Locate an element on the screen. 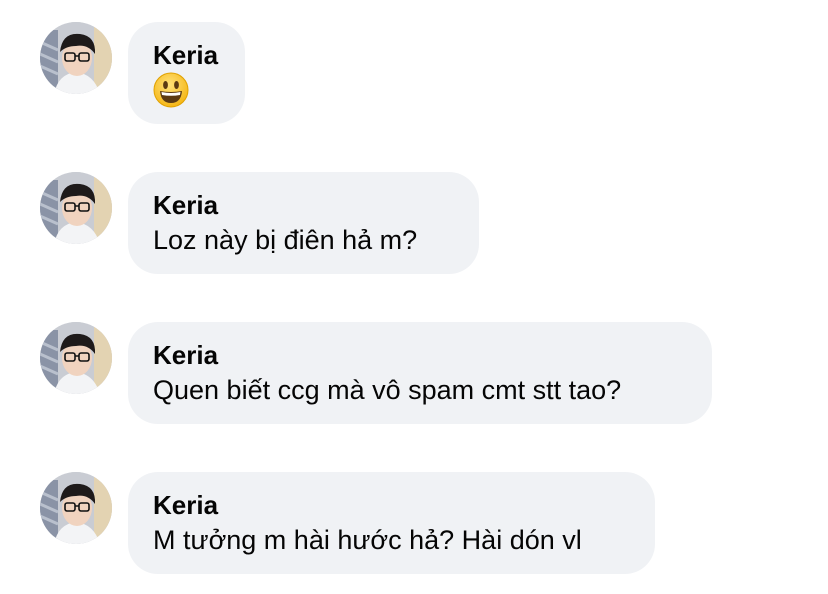 The image size is (828, 594). comment-item: Keria Loz này bị điên hả m? is located at coordinates (250, 224).